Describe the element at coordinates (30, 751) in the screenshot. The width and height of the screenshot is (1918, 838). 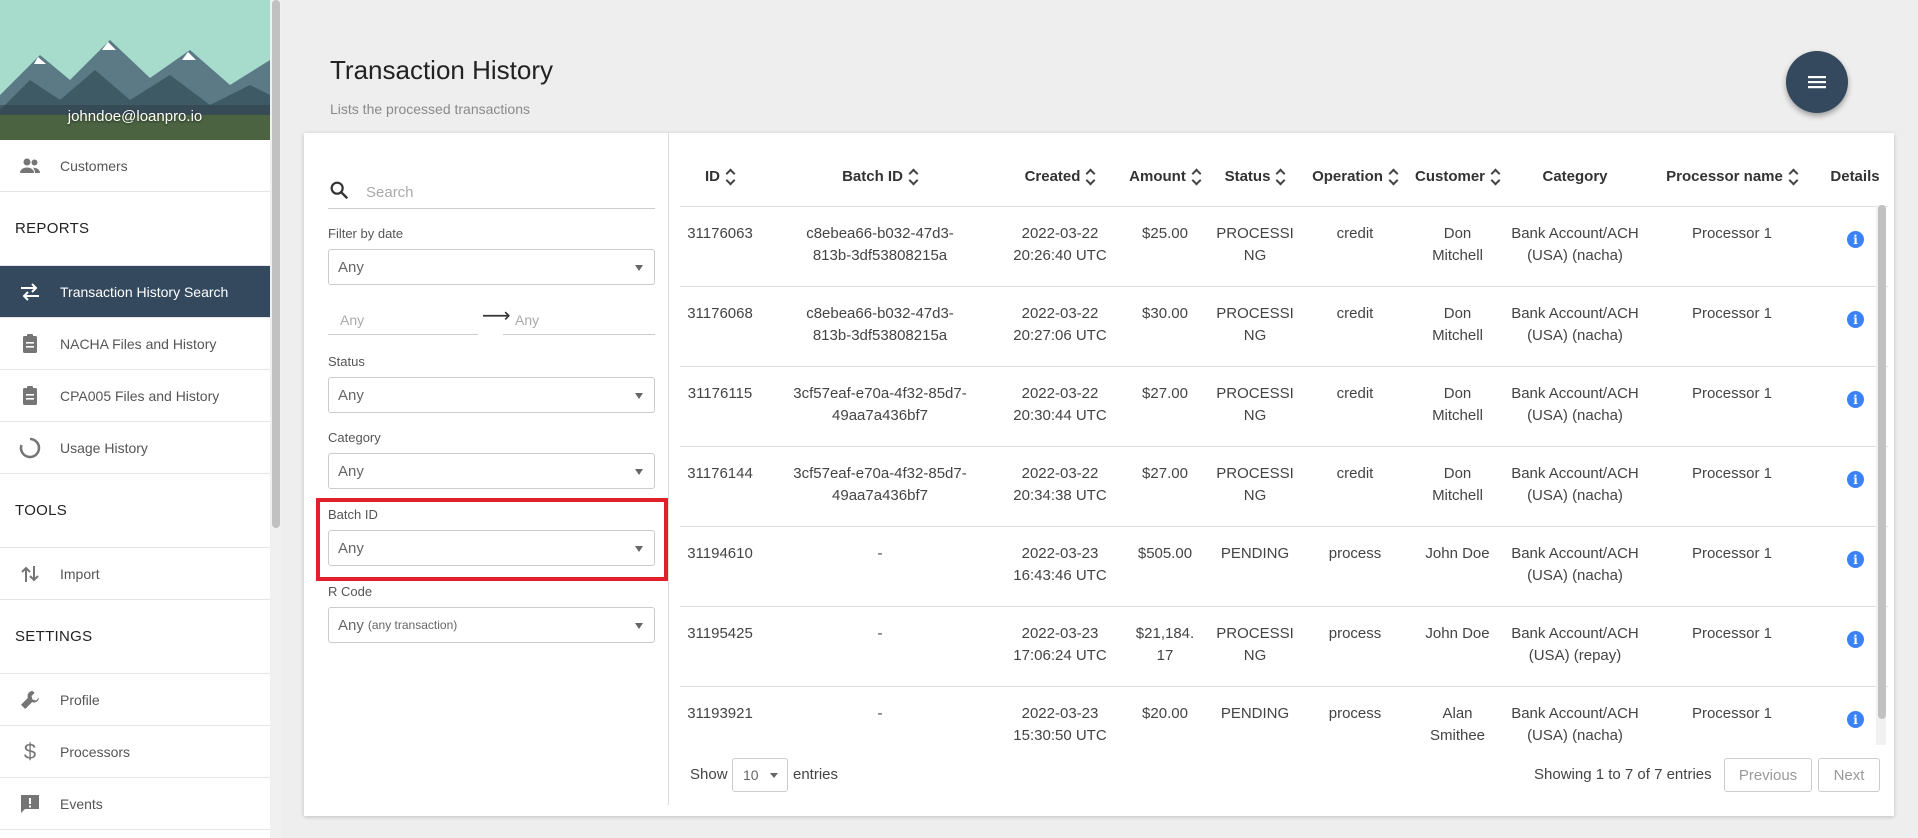
I see `dollar-icon: $` at that location.